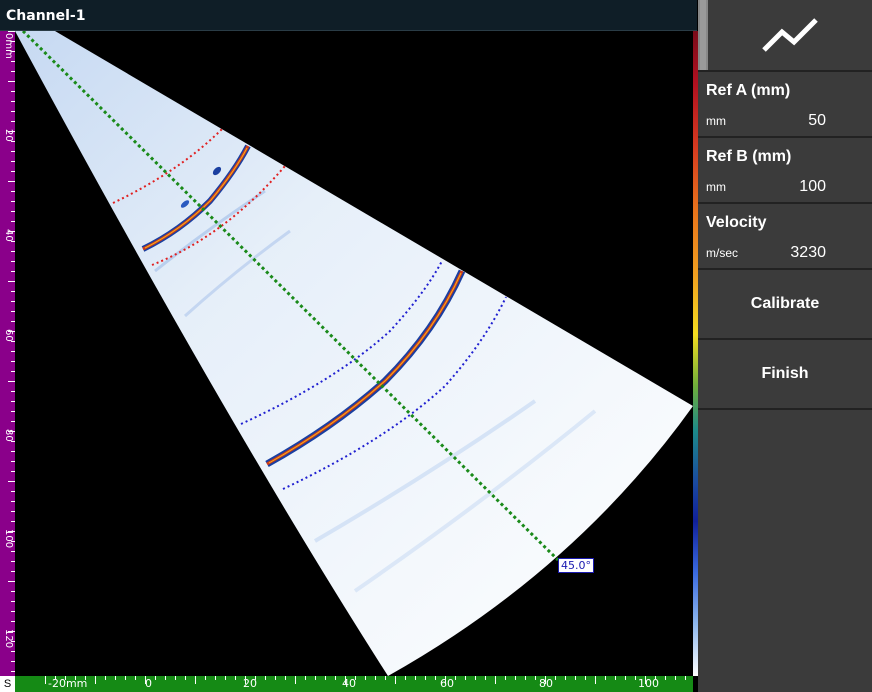  I want to click on ref-b-unit: mm, so click(716, 187).